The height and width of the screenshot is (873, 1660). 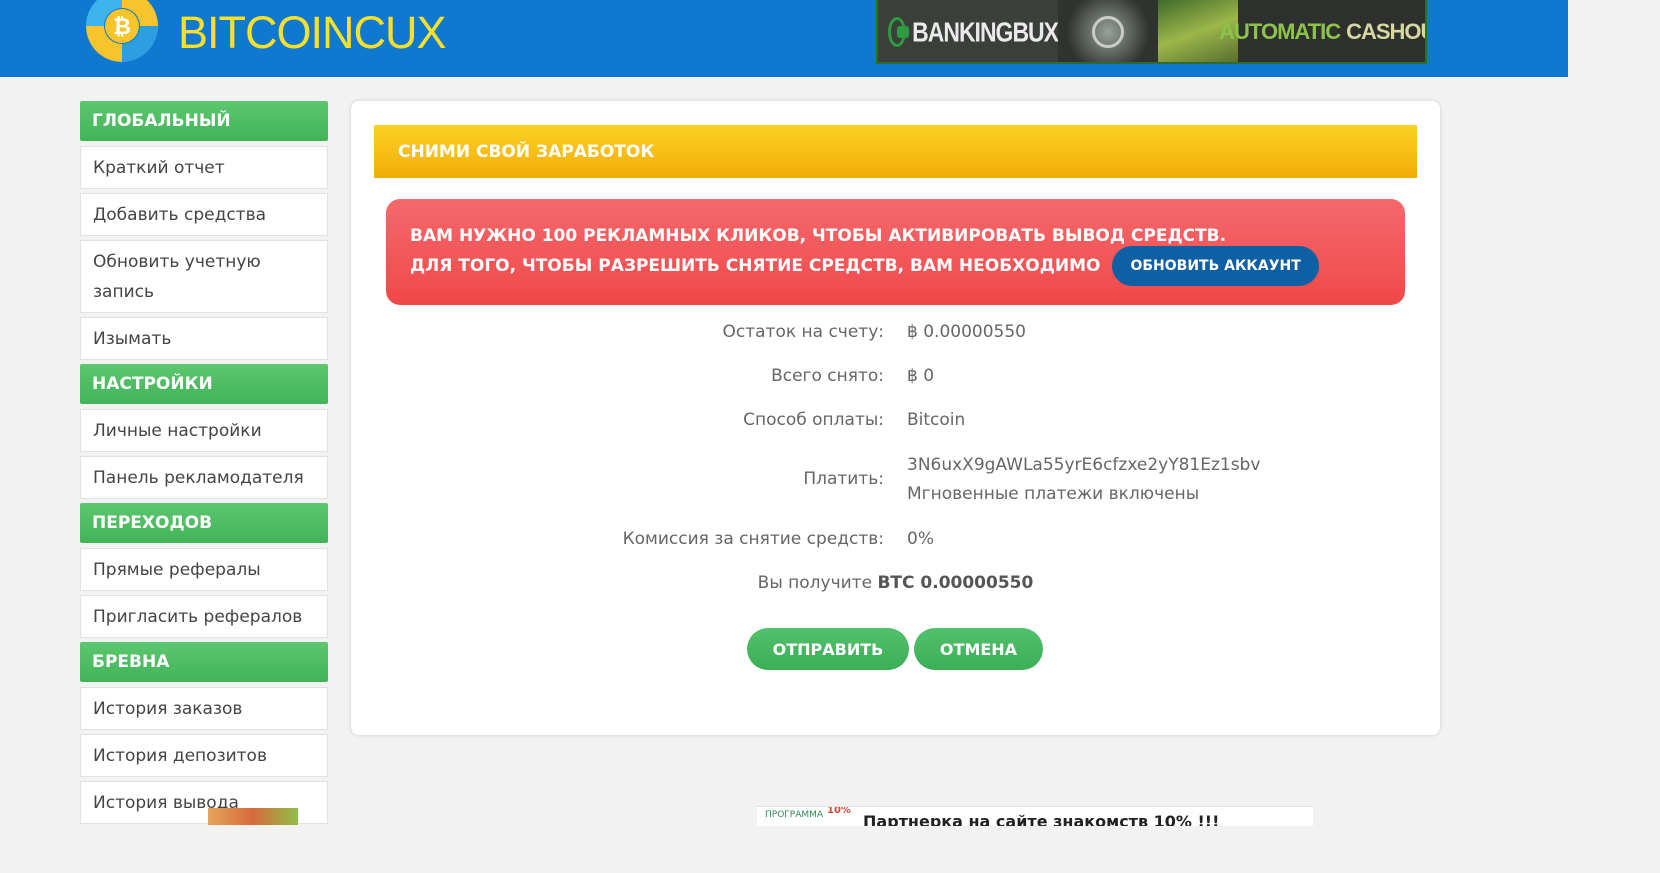 I want to click on sidebar-section-referrals: ПЕРЕХОДОВ, so click(x=204, y=523).